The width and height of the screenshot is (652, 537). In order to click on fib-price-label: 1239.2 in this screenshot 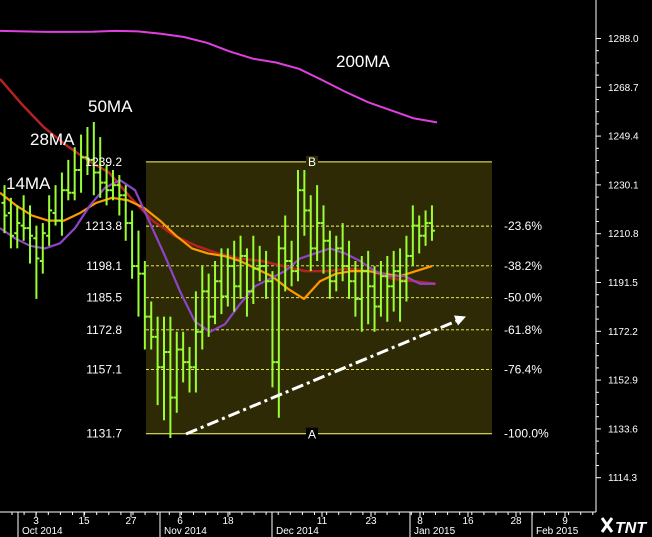, I will do `click(103, 162)`.